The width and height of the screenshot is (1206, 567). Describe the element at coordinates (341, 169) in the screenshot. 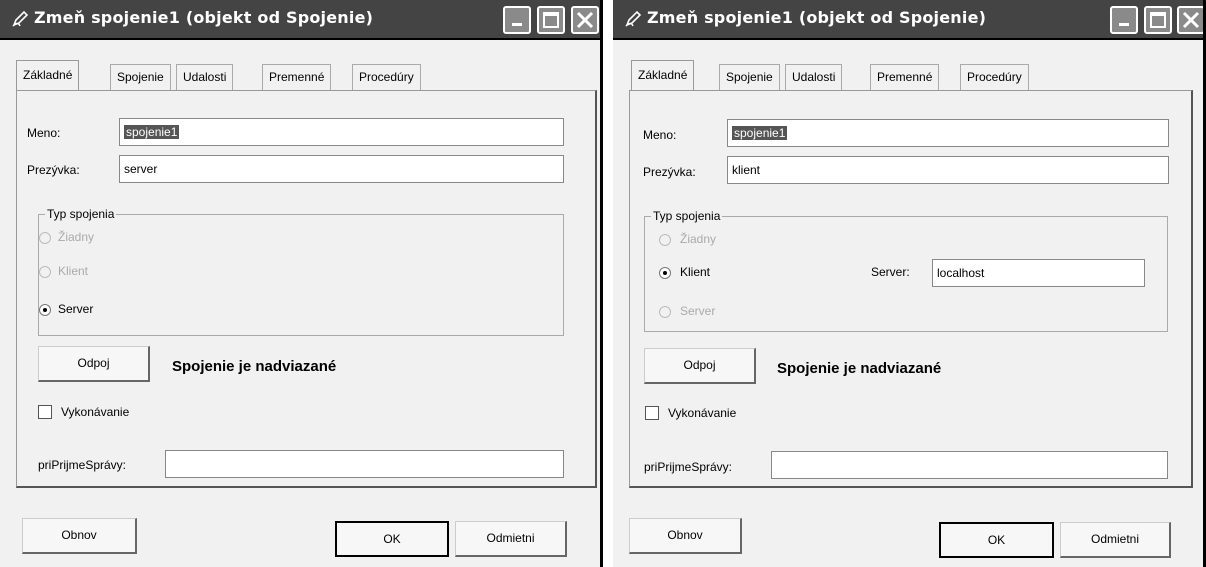

I see `prezyvka-input: server` at that location.